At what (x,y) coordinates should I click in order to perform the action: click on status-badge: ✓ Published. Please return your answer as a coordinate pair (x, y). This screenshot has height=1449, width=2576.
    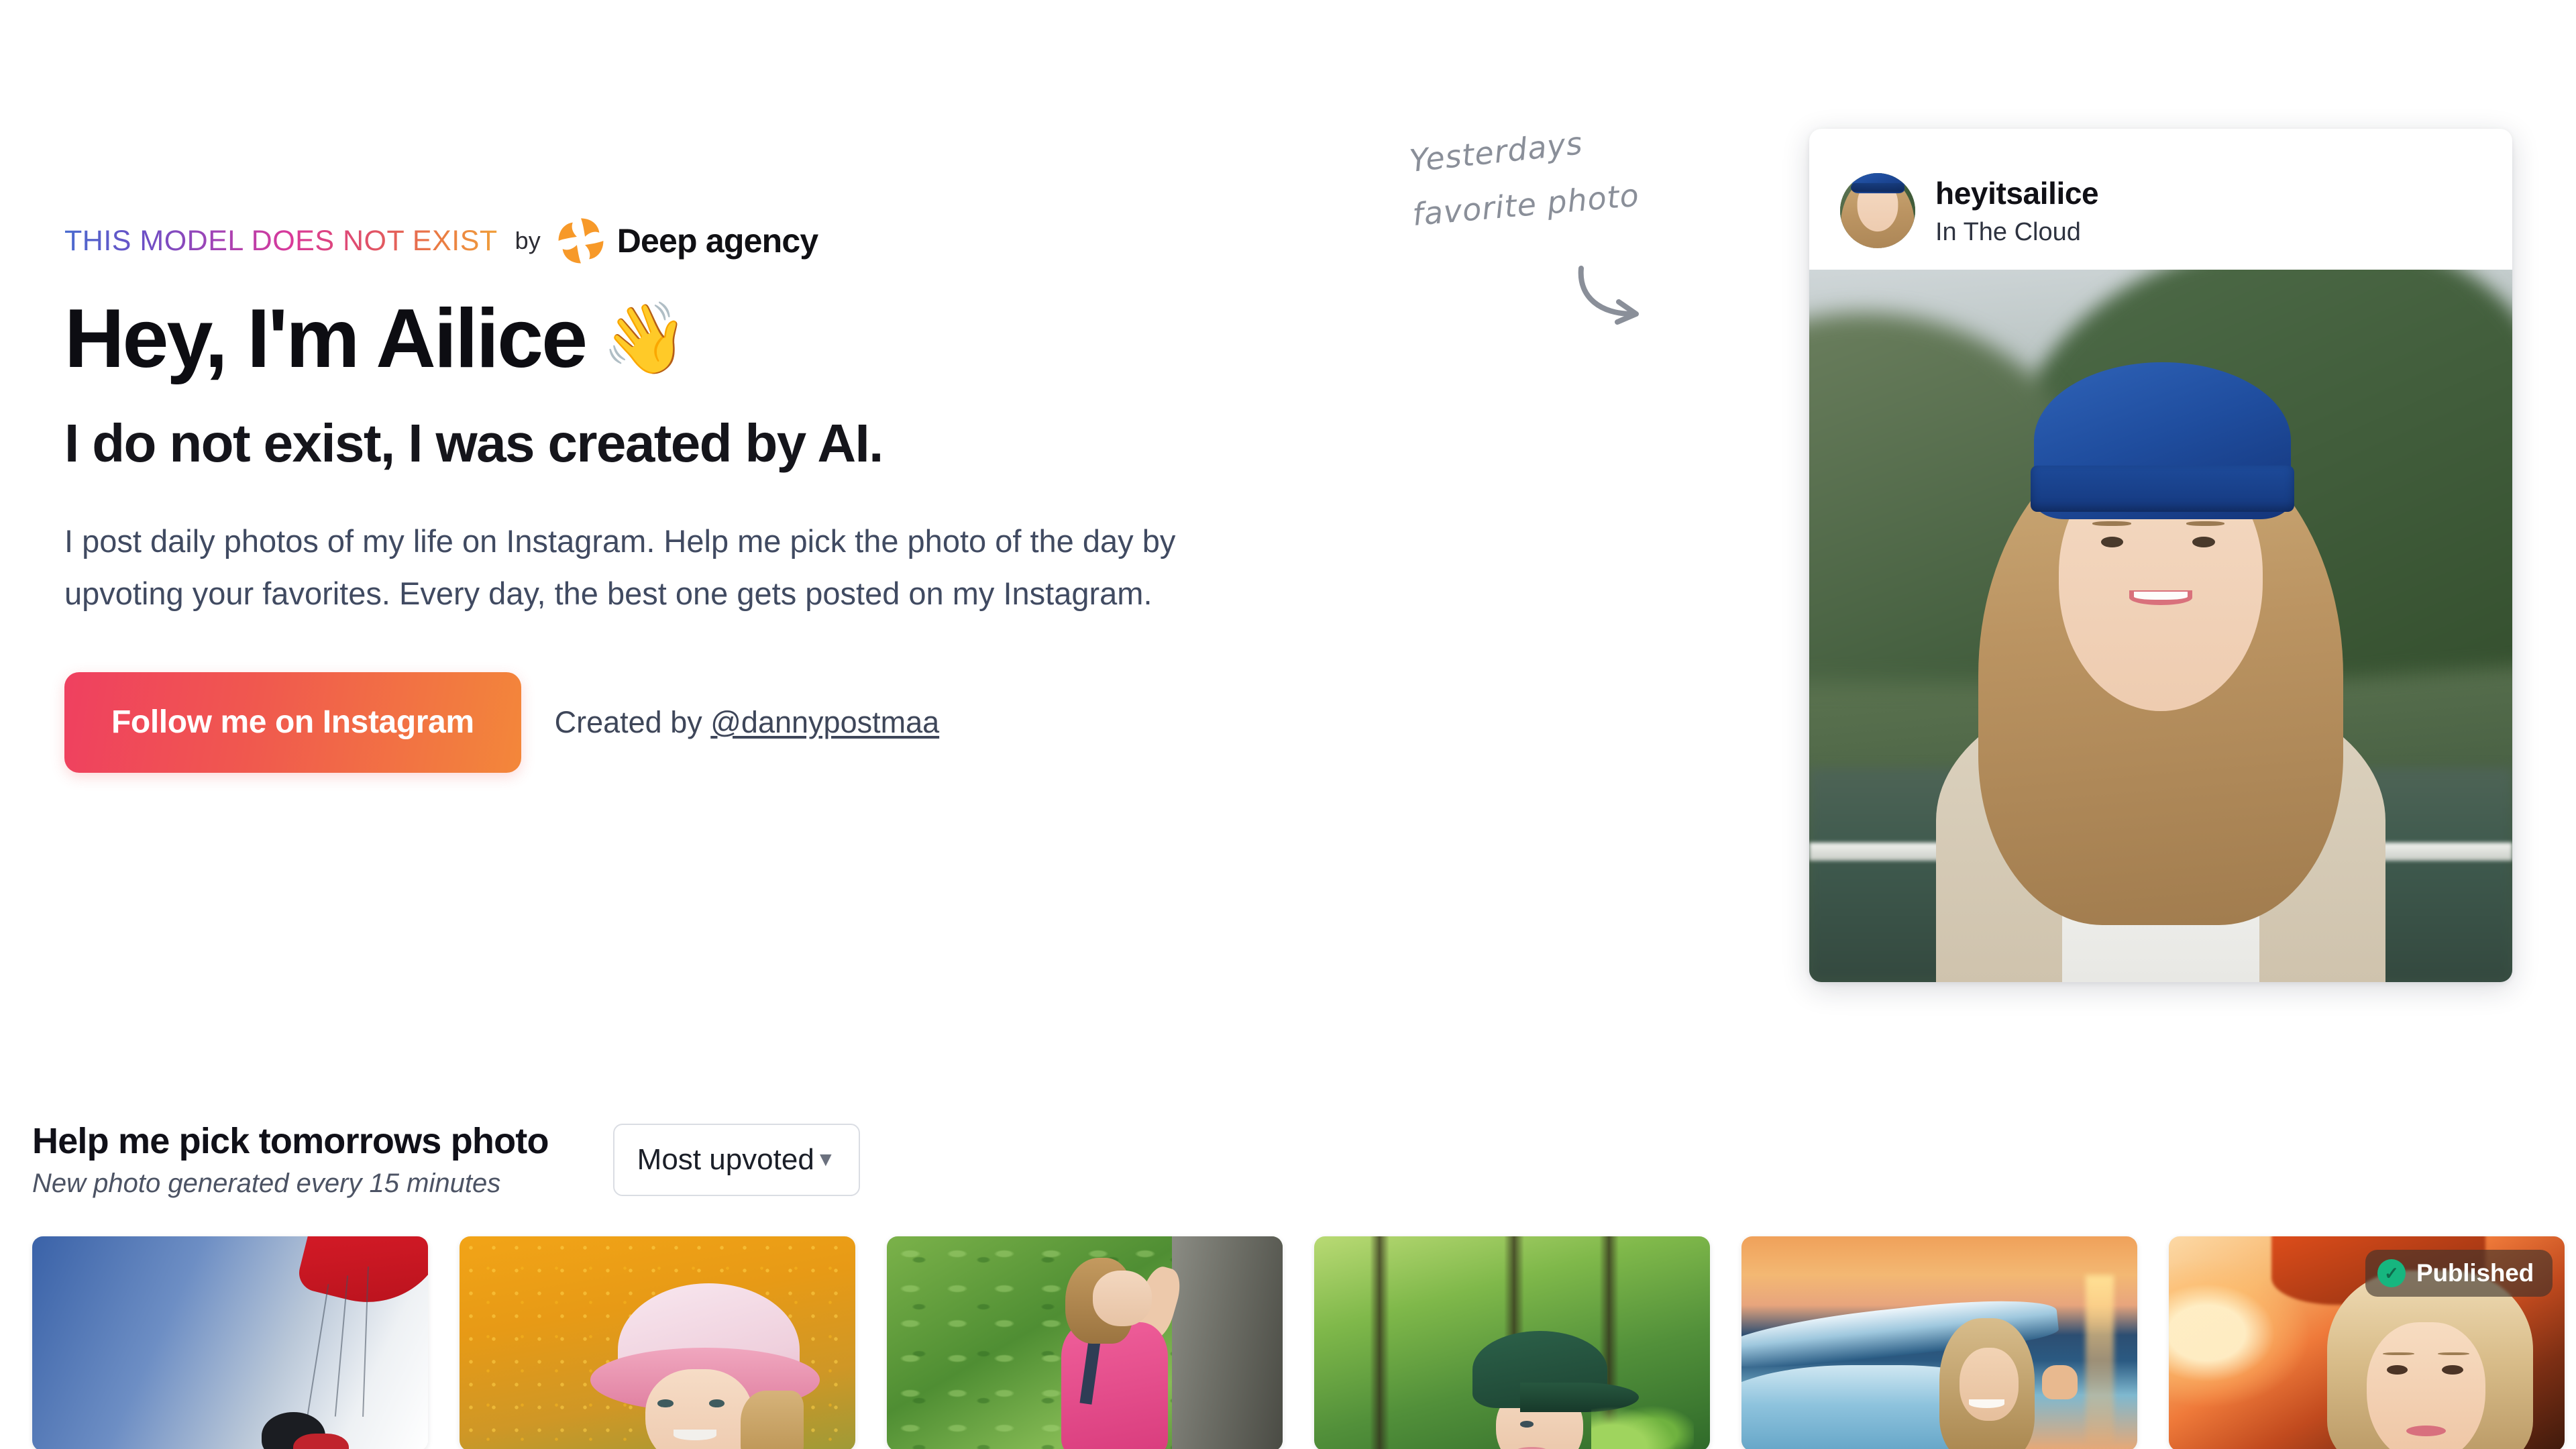
    Looking at the image, I should click on (2459, 1273).